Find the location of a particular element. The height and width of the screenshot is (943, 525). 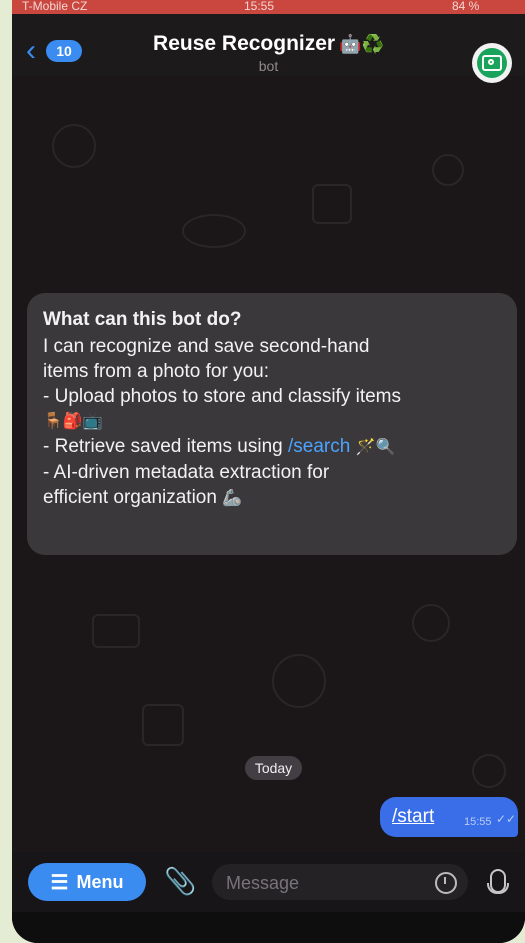

message-input is located at coordinates (310, 883).